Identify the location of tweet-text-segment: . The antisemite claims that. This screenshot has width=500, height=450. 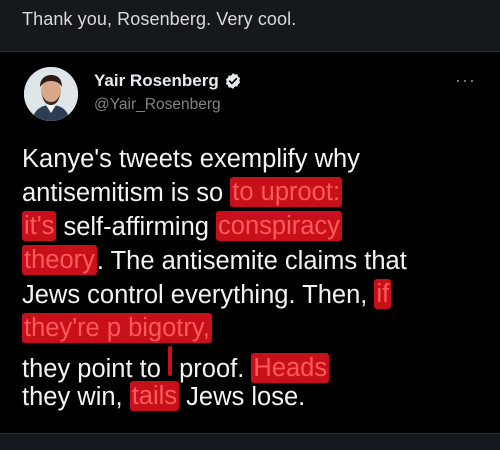
(251, 261).